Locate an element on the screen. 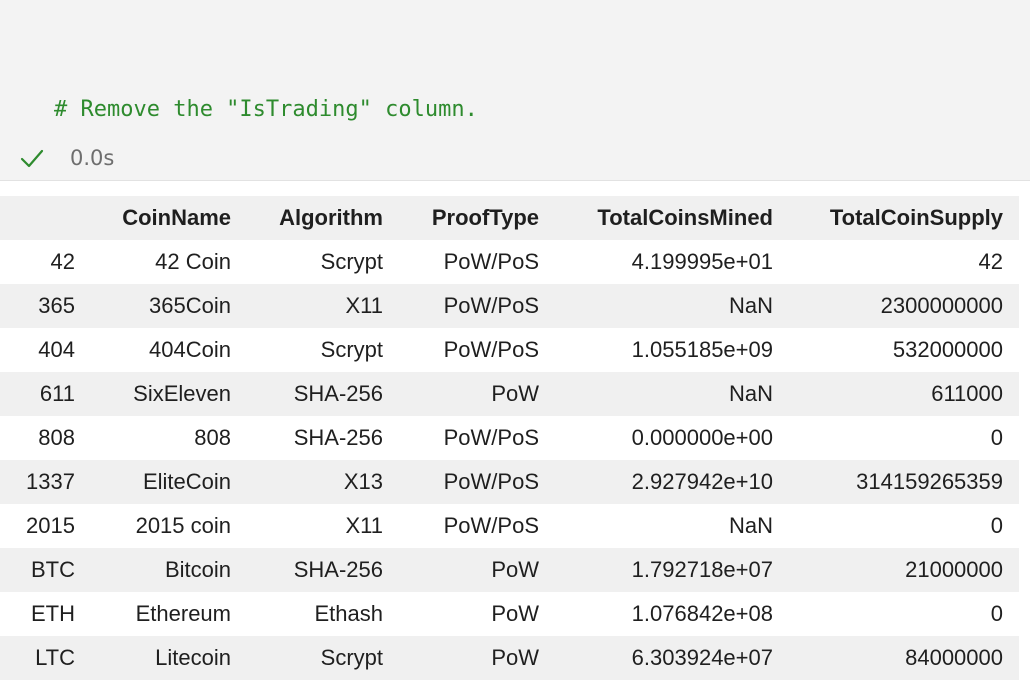  table-row: LTC Litecoin Scrypt PoW 6.303924e+07 84000000 is located at coordinates (509, 658).